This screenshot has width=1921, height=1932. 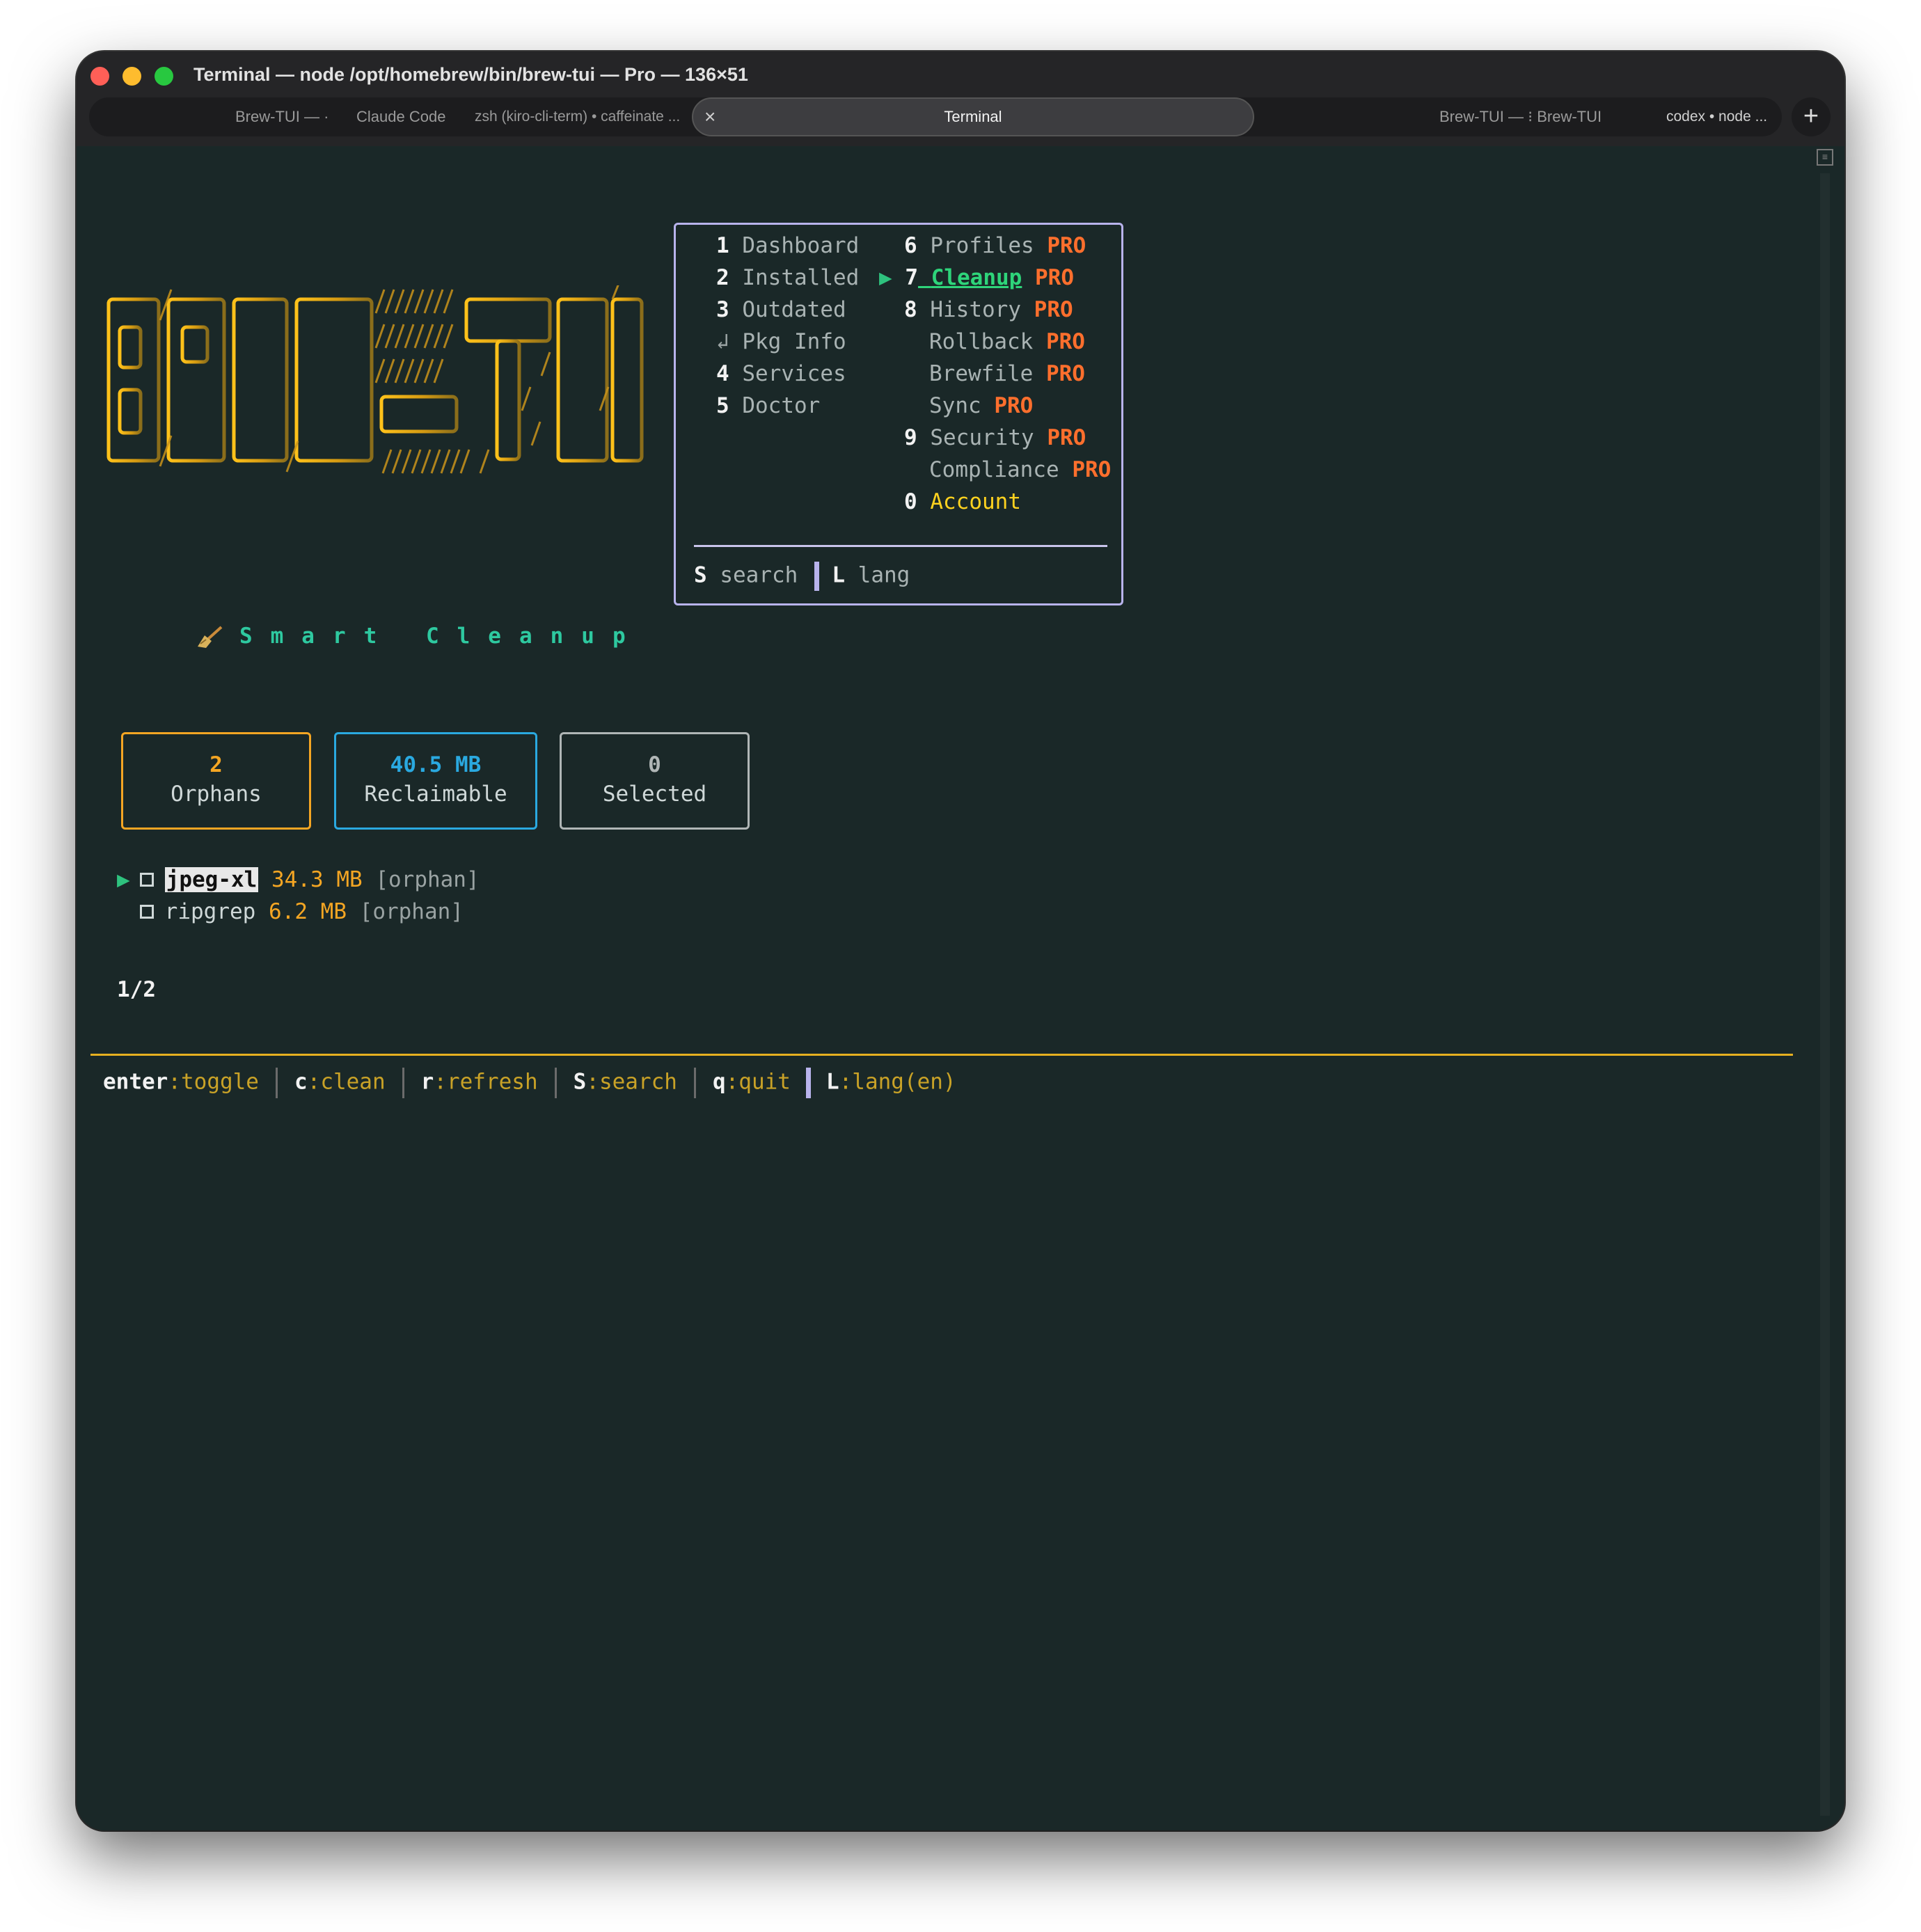 I want to click on close-window-button, so click(x=100, y=76).